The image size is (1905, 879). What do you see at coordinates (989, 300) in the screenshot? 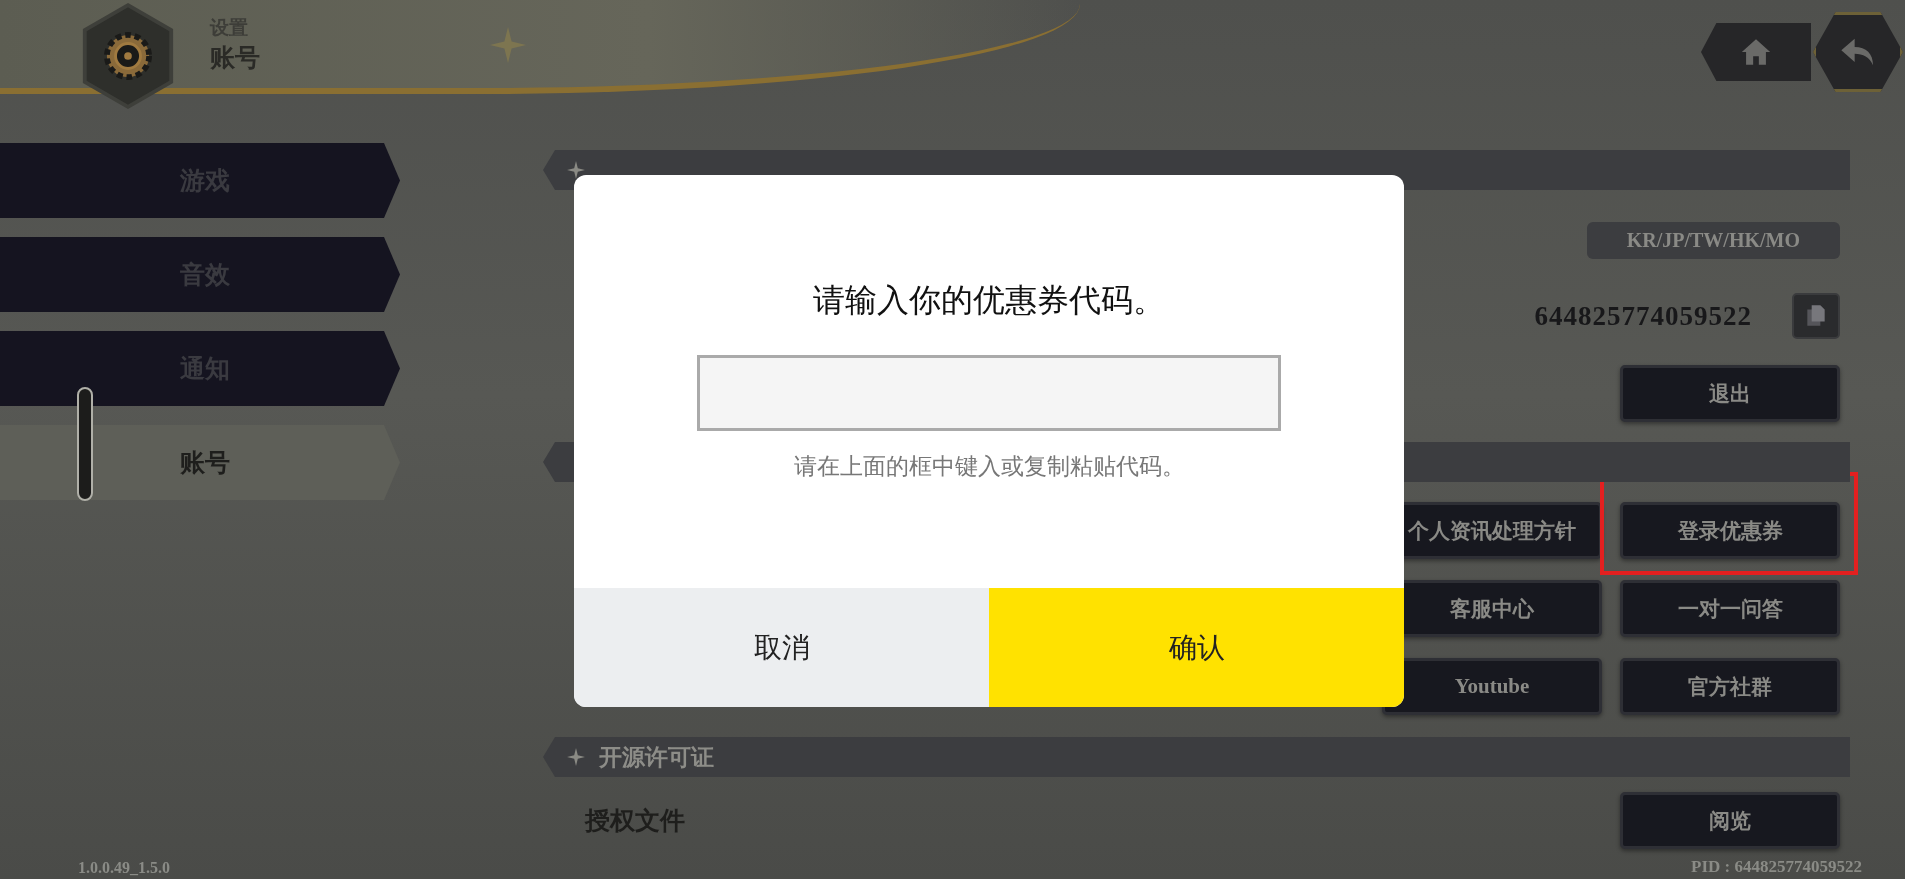
I see `dialog-title: 请输入你的优惠券代码。` at bounding box center [989, 300].